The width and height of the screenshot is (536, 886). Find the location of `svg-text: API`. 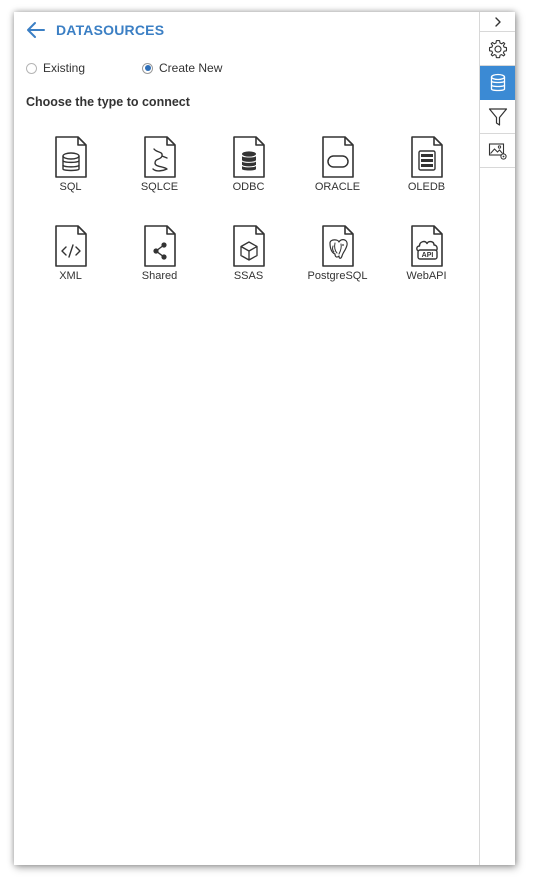

svg-text: API is located at coordinates (427, 255).